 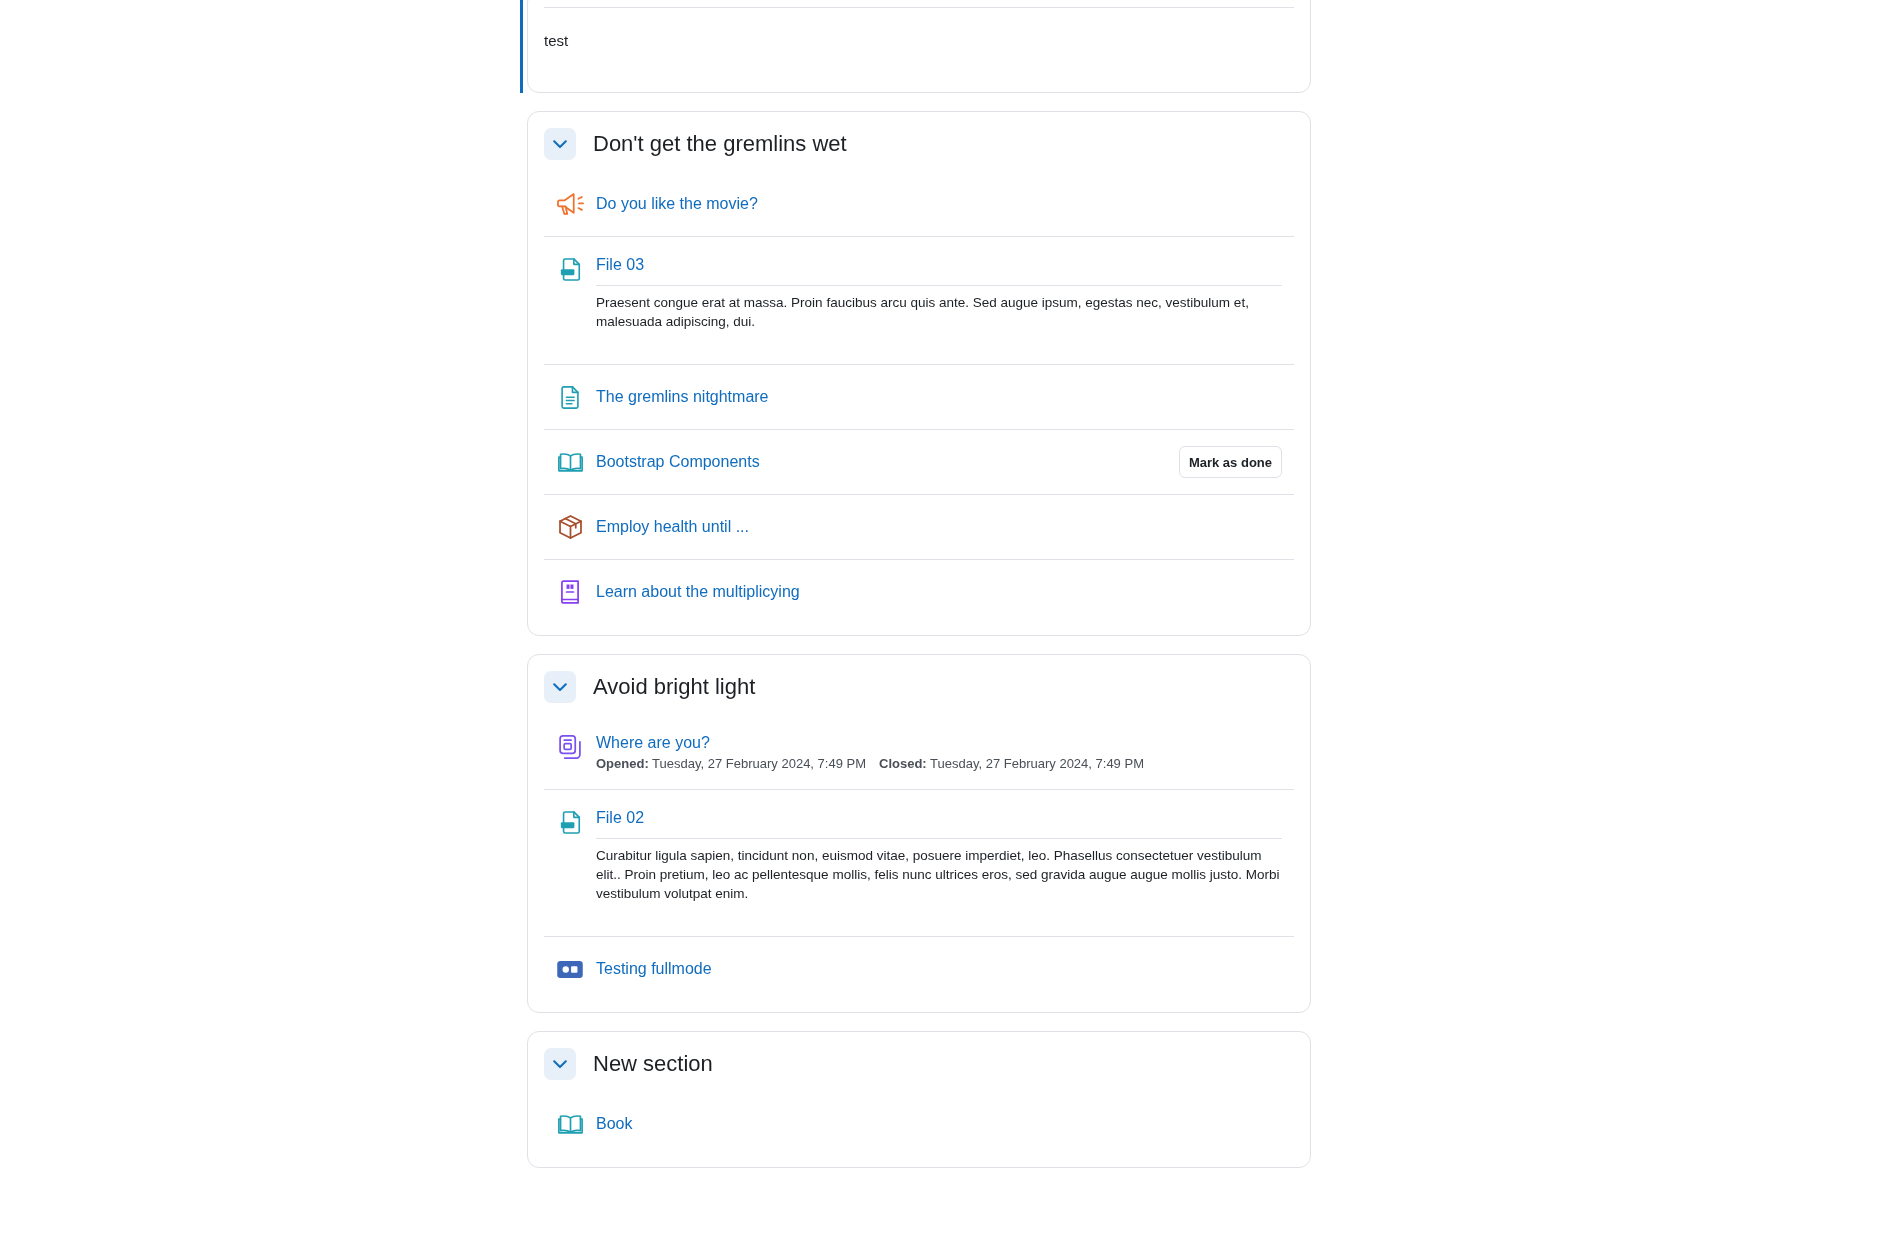 I want to click on text-file-icon, so click(x=570, y=397).